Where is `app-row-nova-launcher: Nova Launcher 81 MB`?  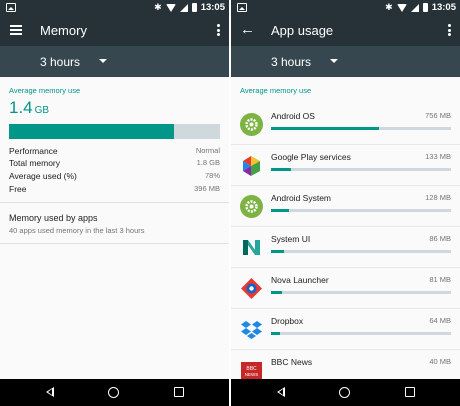
app-row-nova-launcher: Nova Launcher 81 MB is located at coordinates (345, 288).